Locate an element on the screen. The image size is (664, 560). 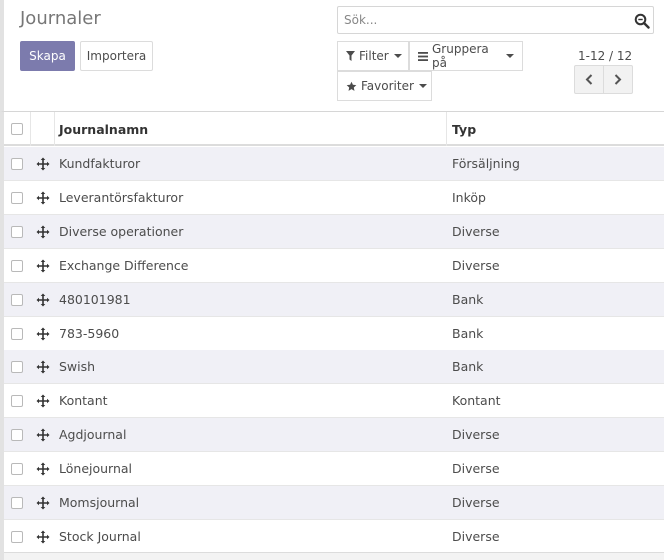
table-row: Momsjournal Diverse is located at coordinates (334, 503).